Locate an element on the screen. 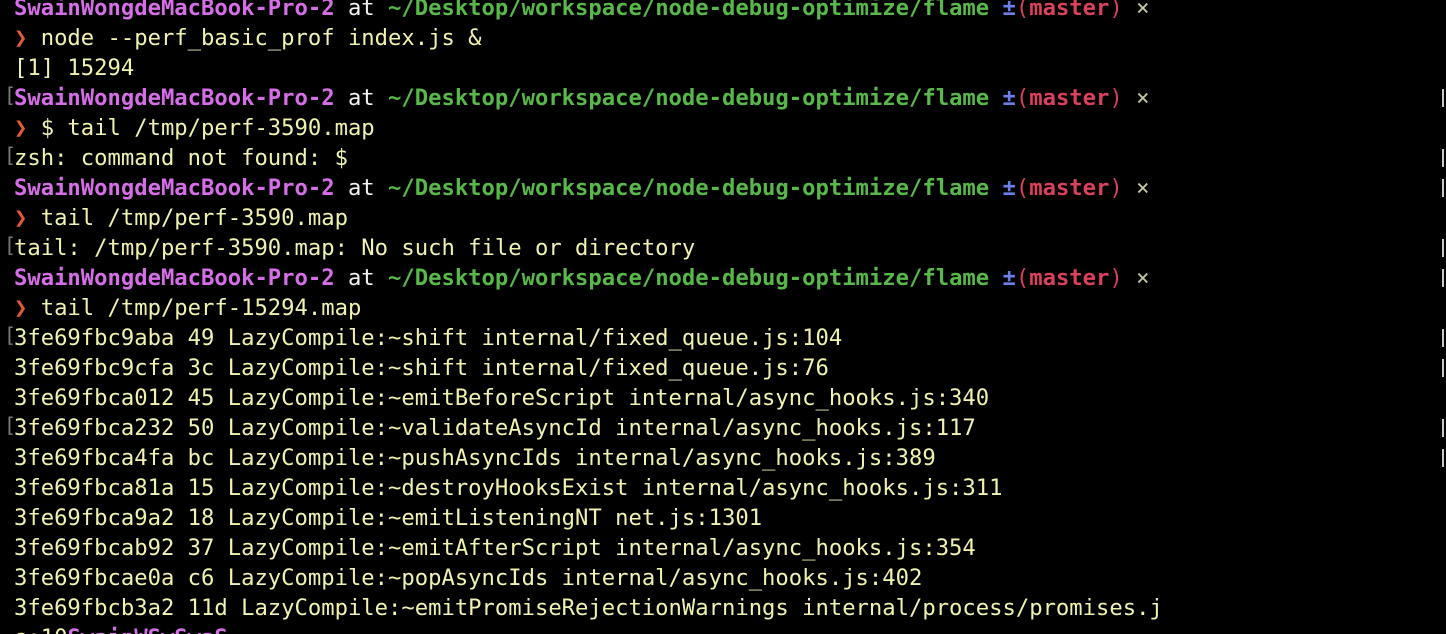 Image resolution: width=1446 pixels, height=634 pixels. output-line: s:10SwainWSwSwaS is located at coordinates (730, 628).